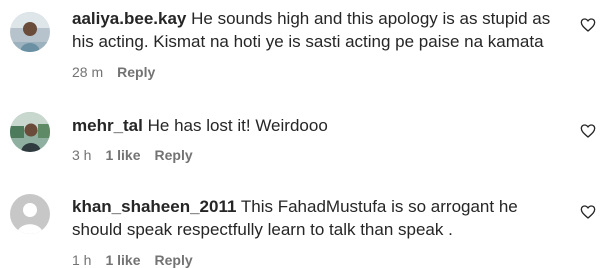  Describe the element at coordinates (237, 125) in the screenshot. I see `comment-text: He has lost it! Weirdooo` at that location.